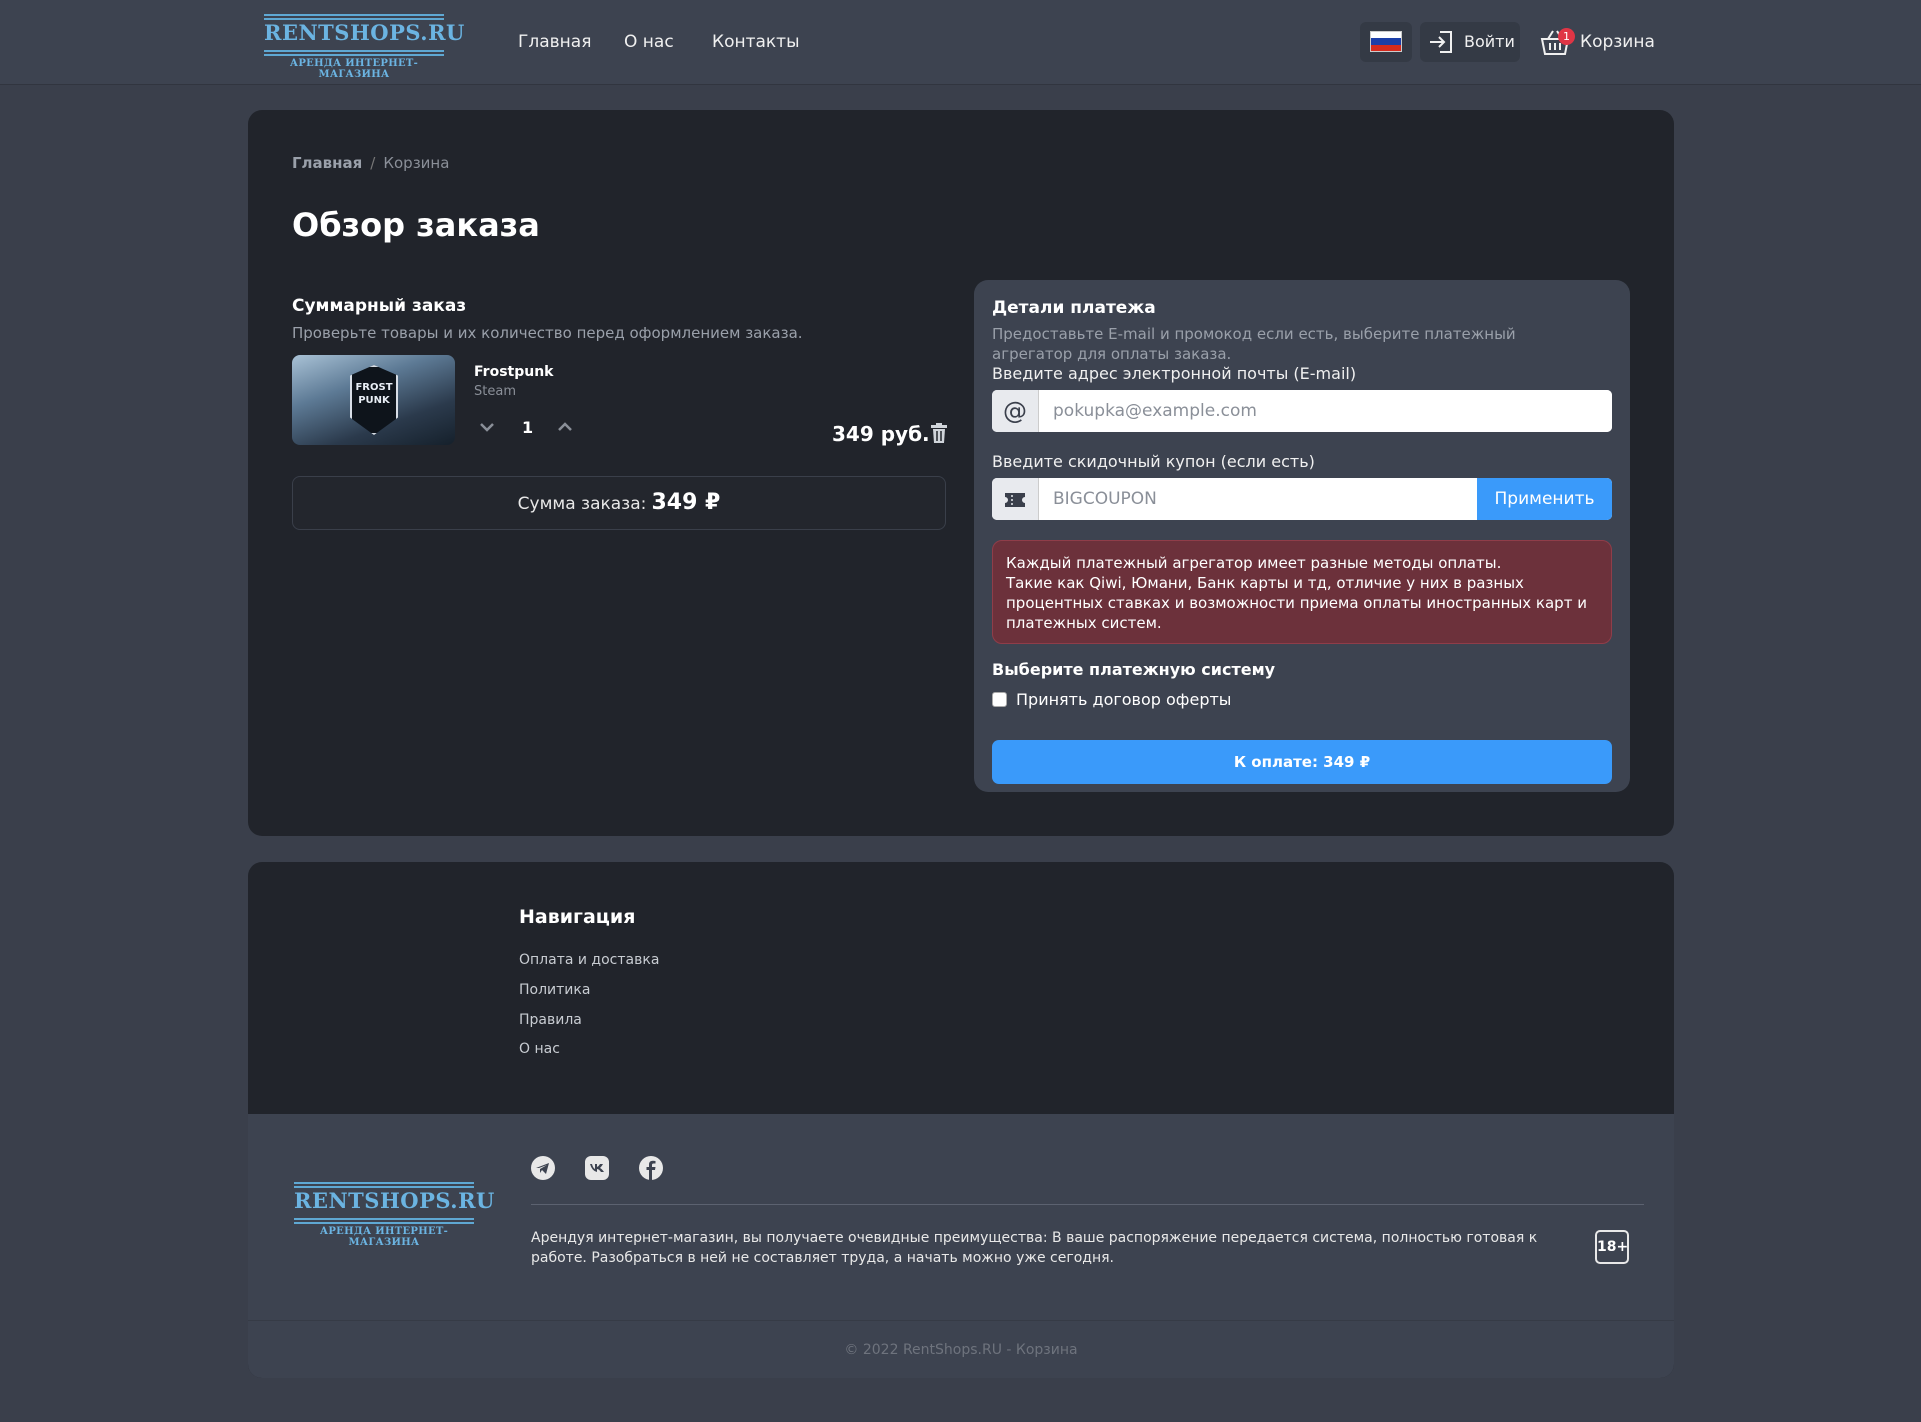 The width and height of the screenshot is (1921, 1422). What do you see at coordinates (416, 225) in the screenshot?
I see `page-title: Обзор заказа` at bounding box center [416, 225].